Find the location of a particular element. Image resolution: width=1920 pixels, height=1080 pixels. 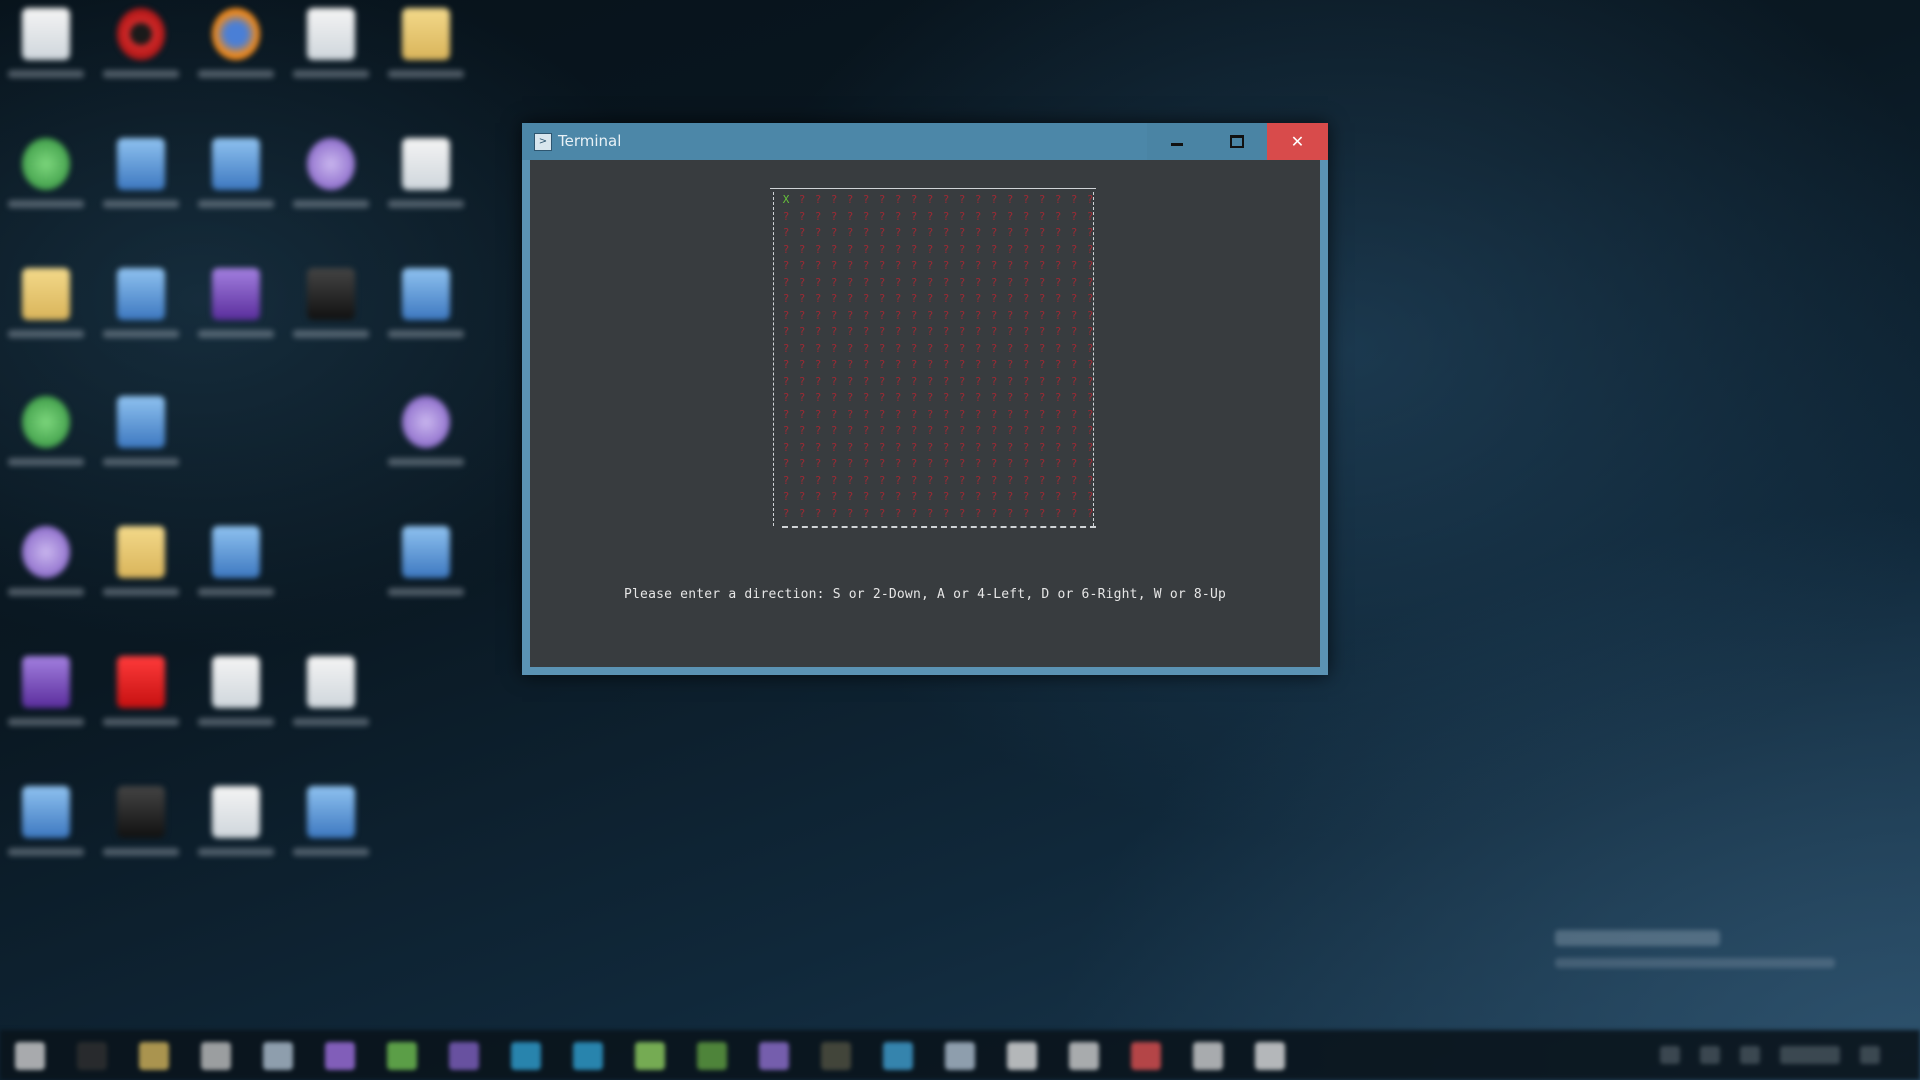

network-icon is located at coordinates (141, 164).